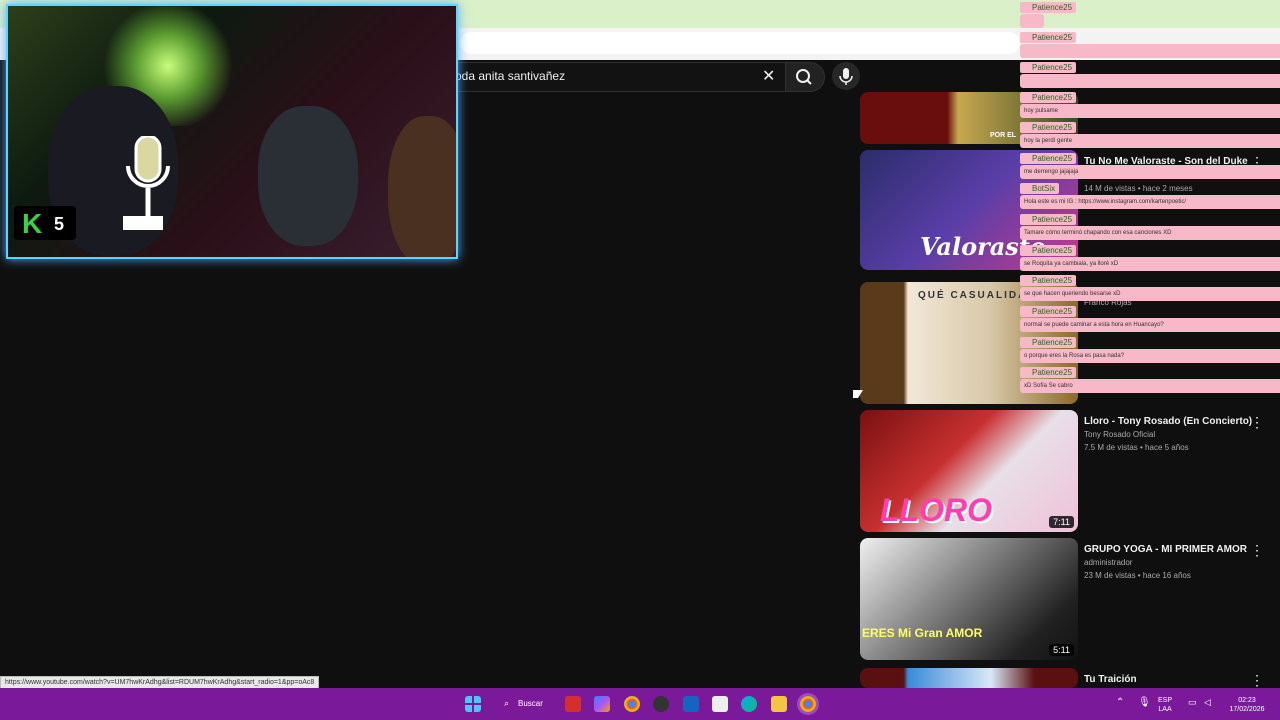  What do you see at coordinates (1108, 562) in the screenshot?
I see `video-channel: administrador` at bounding box center [1108, 562].